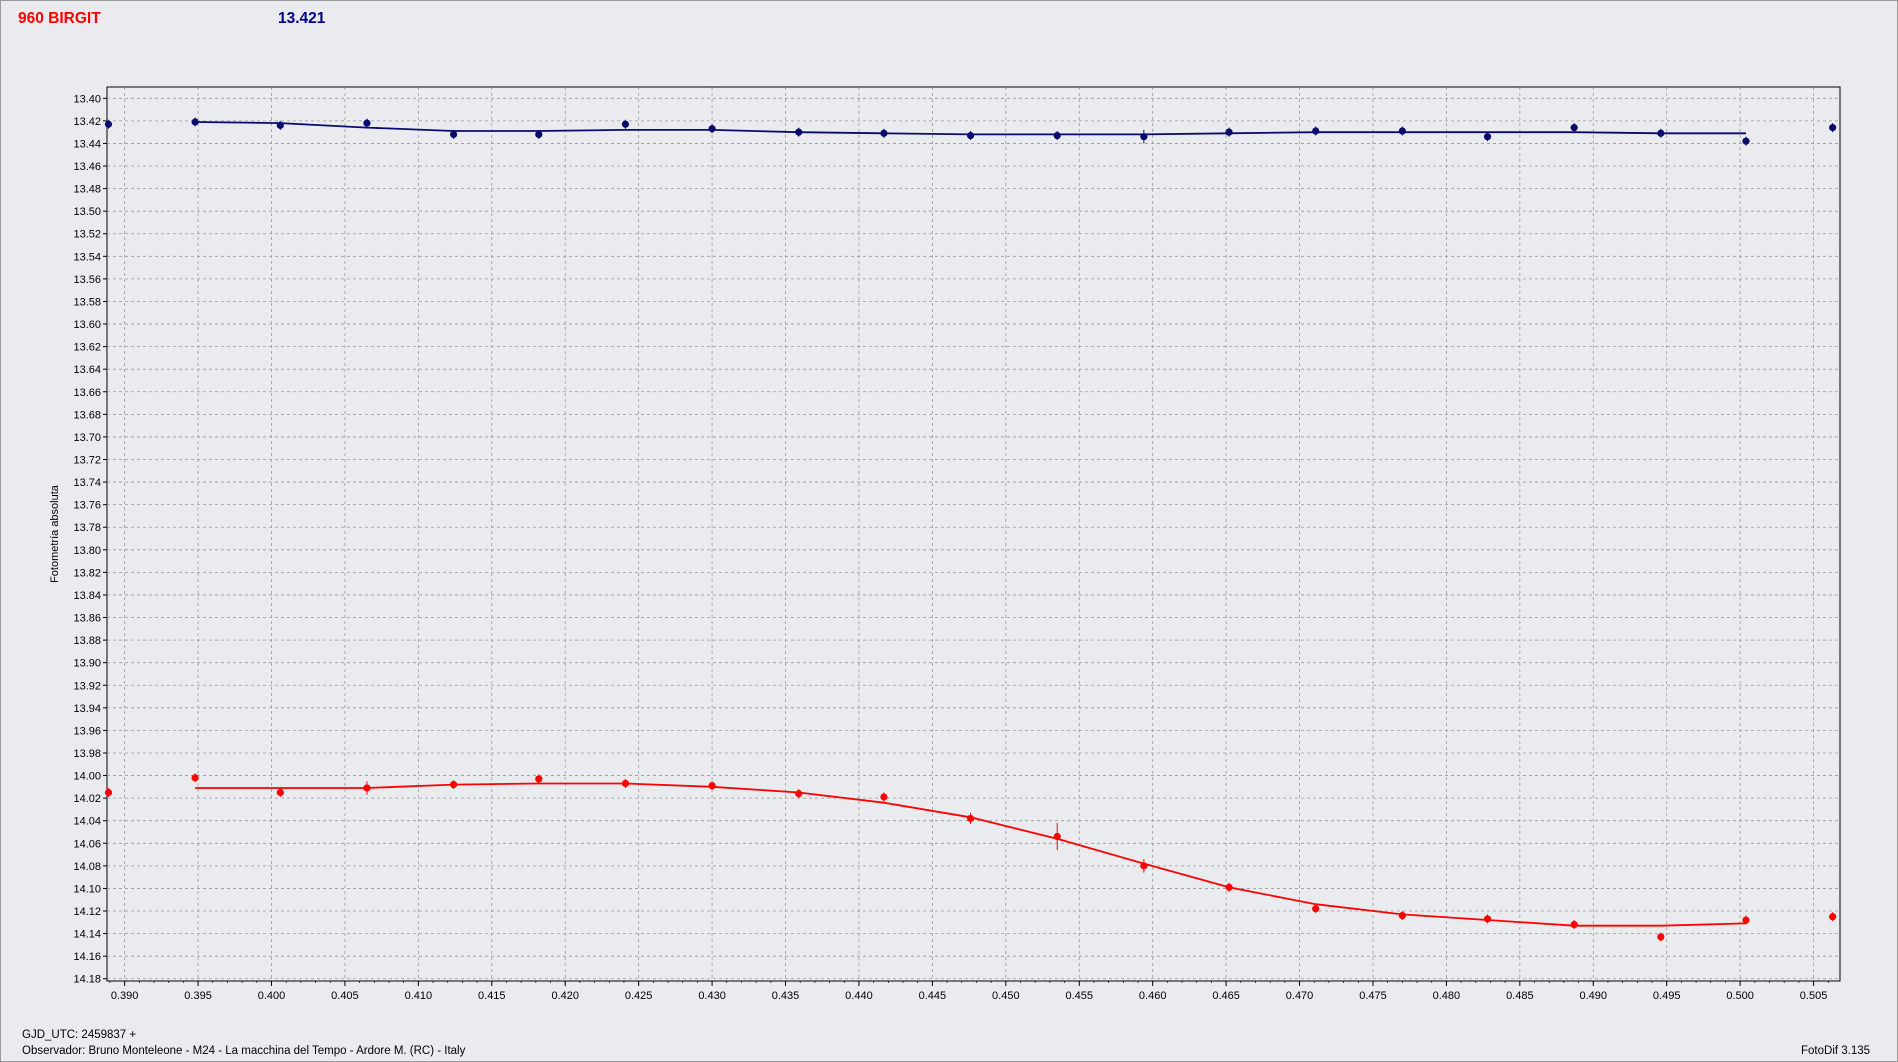  What do you see at coordinates (87, 528) in the screenshot?
I see `y-tick-label: 13.78` at bounding box center [87, 528].